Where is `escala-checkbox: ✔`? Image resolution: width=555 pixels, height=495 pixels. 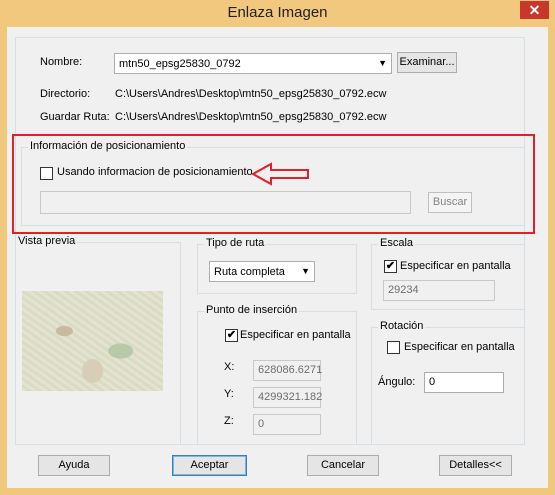
escala-checkbox: ✔ is located at coordinates (390, 266).